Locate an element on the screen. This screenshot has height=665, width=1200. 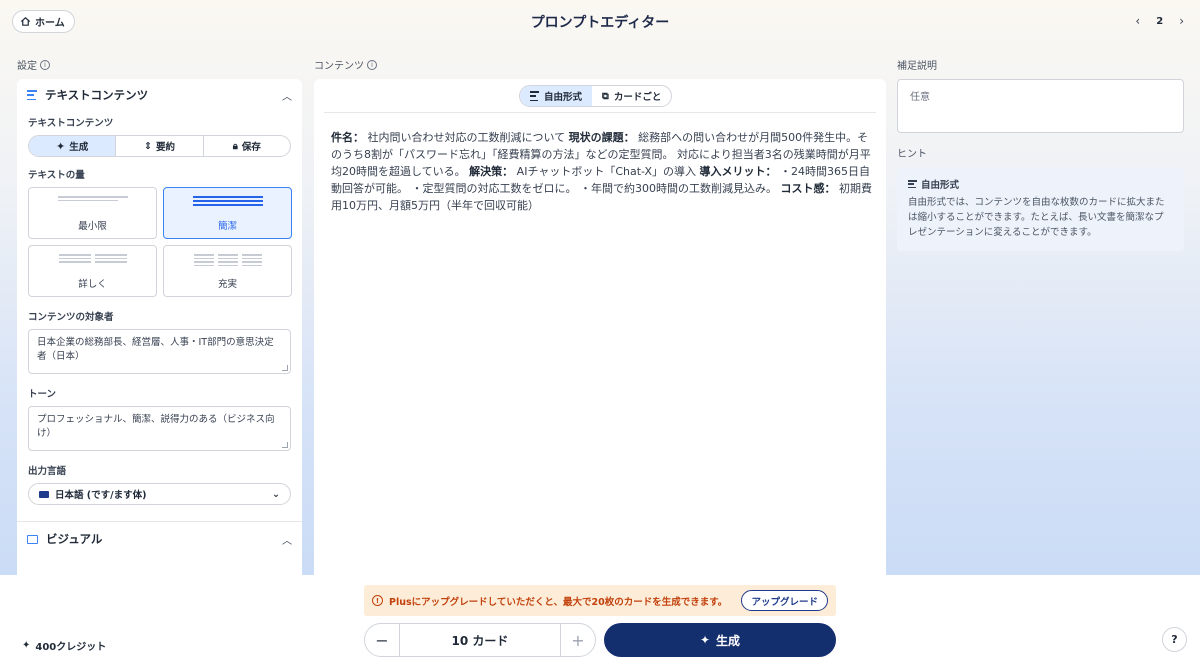
content-heading: 現状の課題： is located at coordinates (601, 137).